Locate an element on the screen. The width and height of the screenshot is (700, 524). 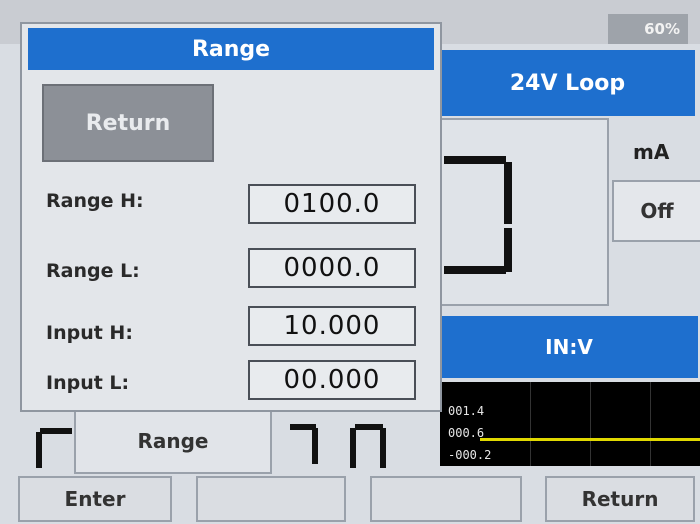
trend-chart: 001.4 000.6 -000.2 is located at coordinates (570, 424).